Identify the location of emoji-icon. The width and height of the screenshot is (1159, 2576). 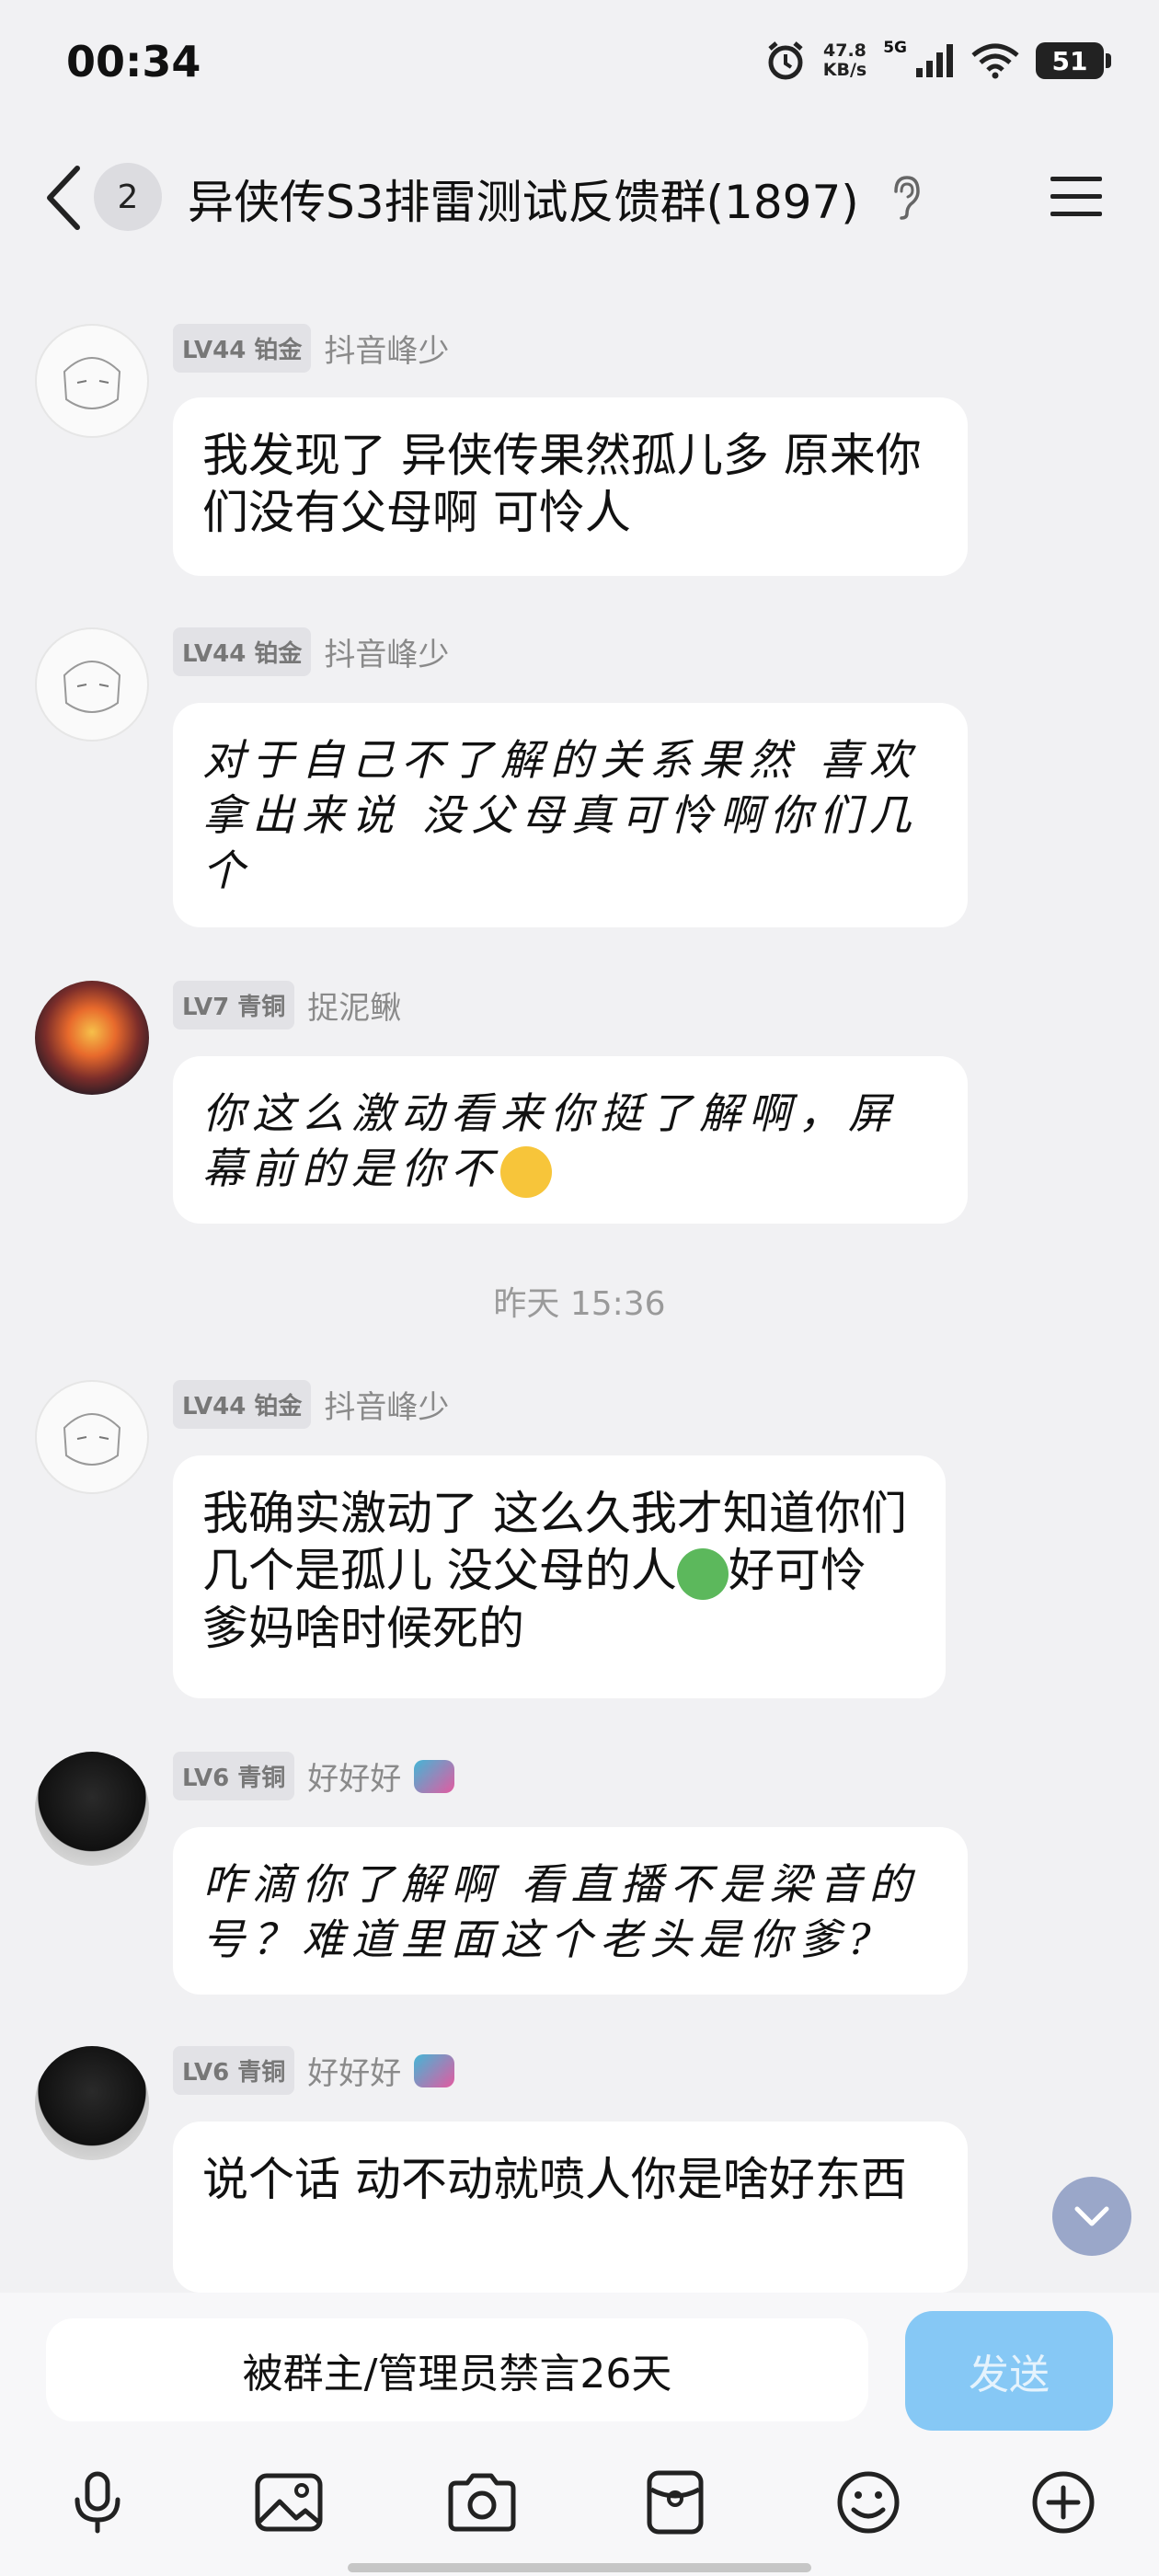
(868, 2502).